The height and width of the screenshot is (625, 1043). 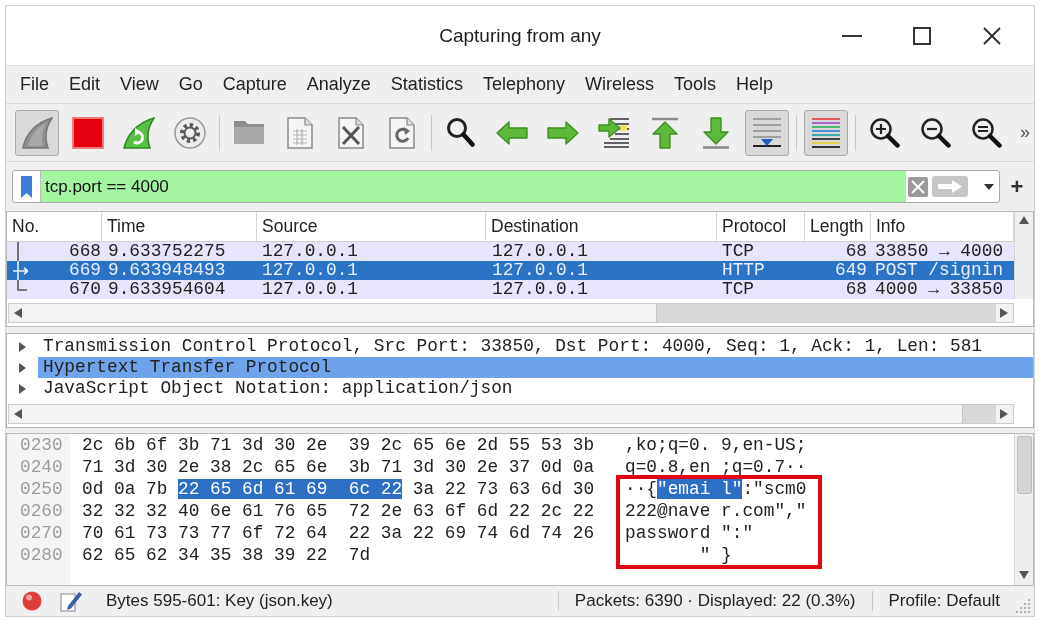 What do you see at coordinates (535, 367) in the screenshot?
I see `tree-item: Hypertext Transfer Protocol` at bounding box center [535, 367].